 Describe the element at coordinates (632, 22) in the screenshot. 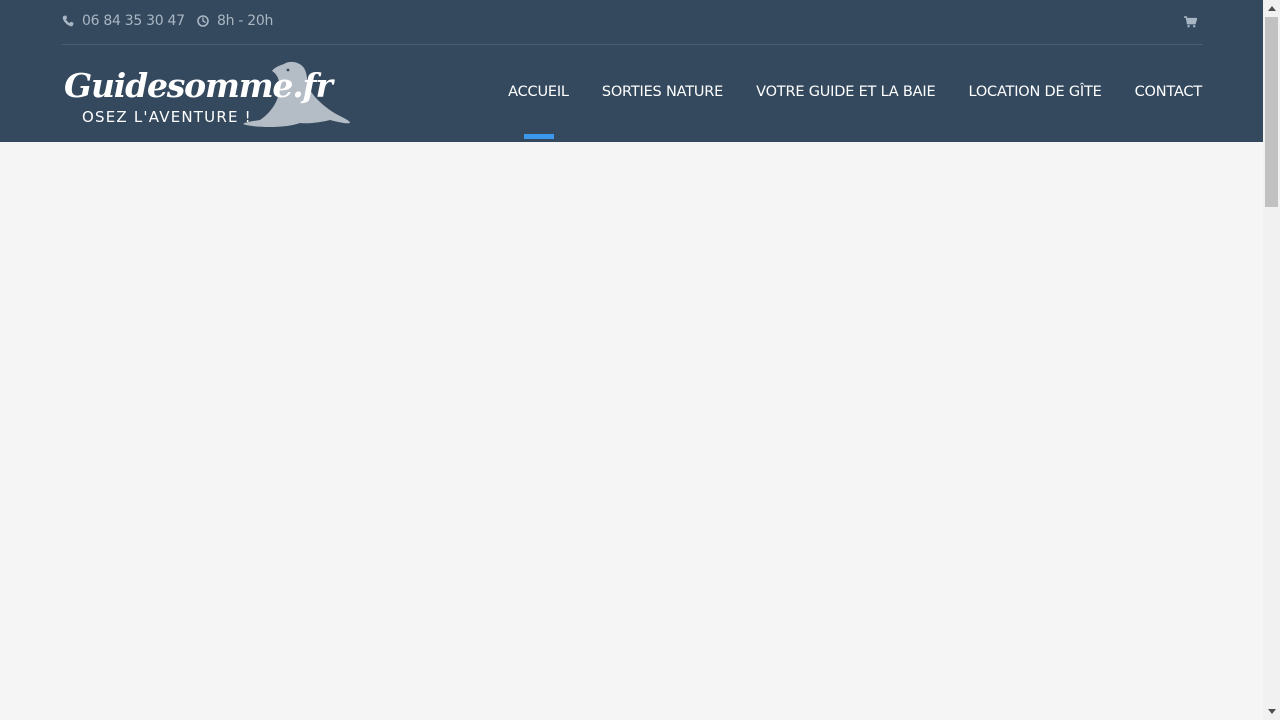

I see `top-bar: 06 84 35 30 47 8h - 20h` at that location.